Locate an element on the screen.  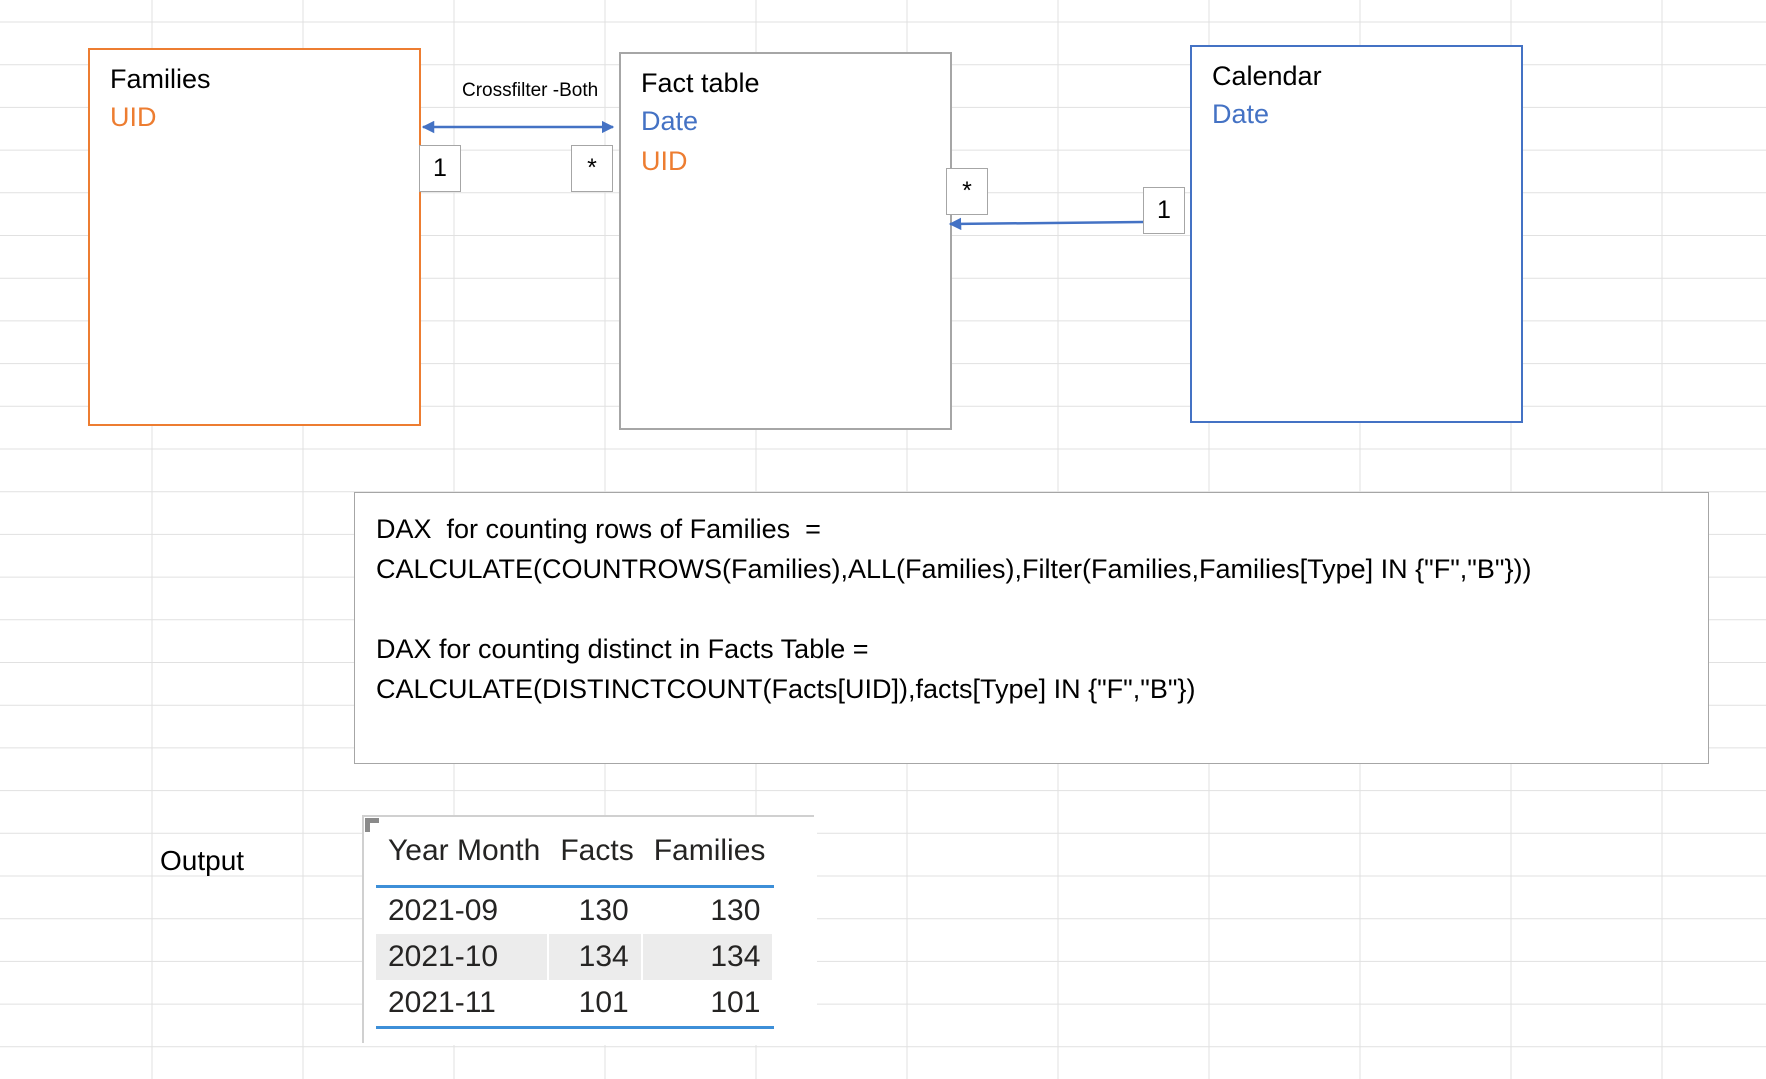
column-header-facts: Facts is located at coordinates (595, 860).